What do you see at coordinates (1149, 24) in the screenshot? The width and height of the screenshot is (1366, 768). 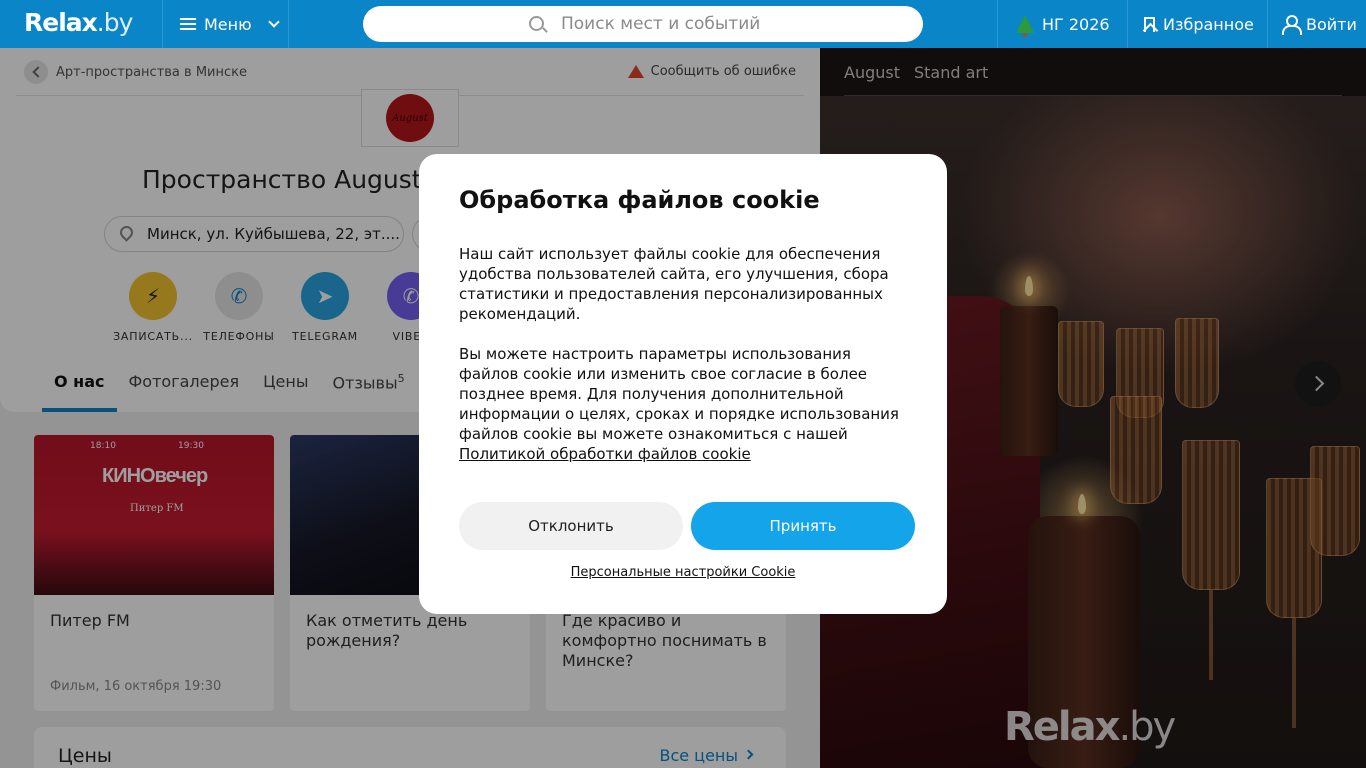 I see `bookmark-icon` at bounding box center [1149, 24].